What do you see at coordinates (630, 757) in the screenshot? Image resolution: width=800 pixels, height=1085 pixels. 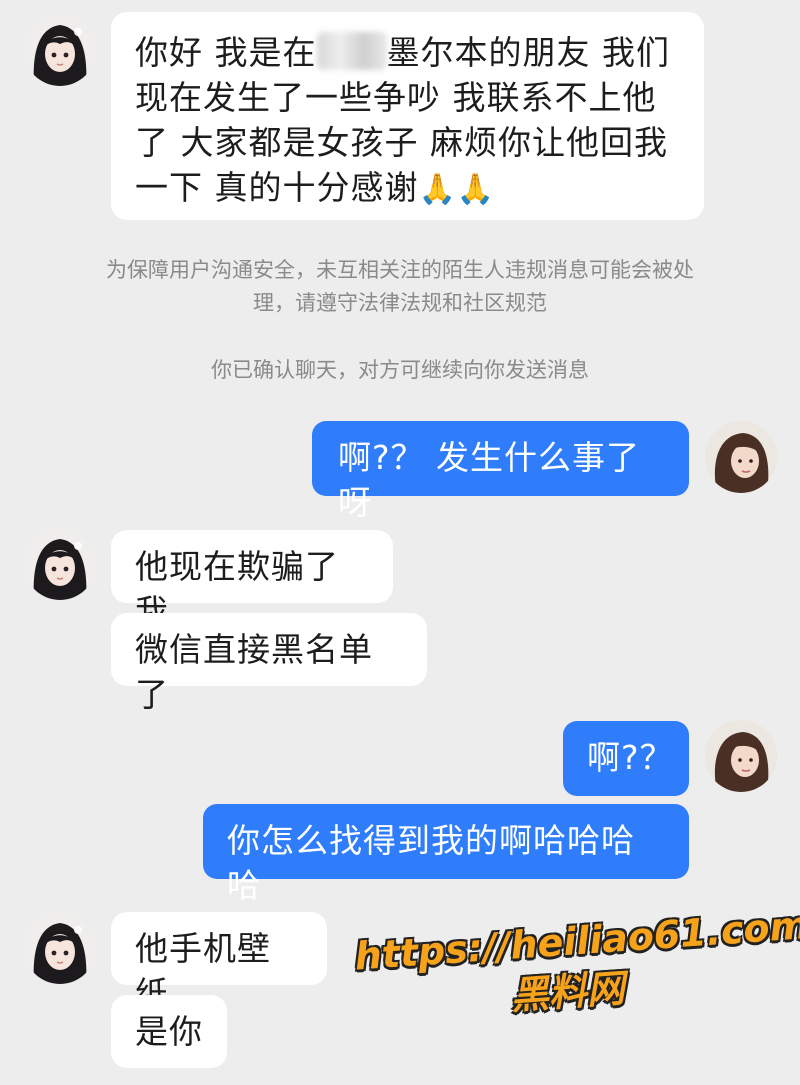 I see `message-text: 啊?？` at bounding box center [630, 757].